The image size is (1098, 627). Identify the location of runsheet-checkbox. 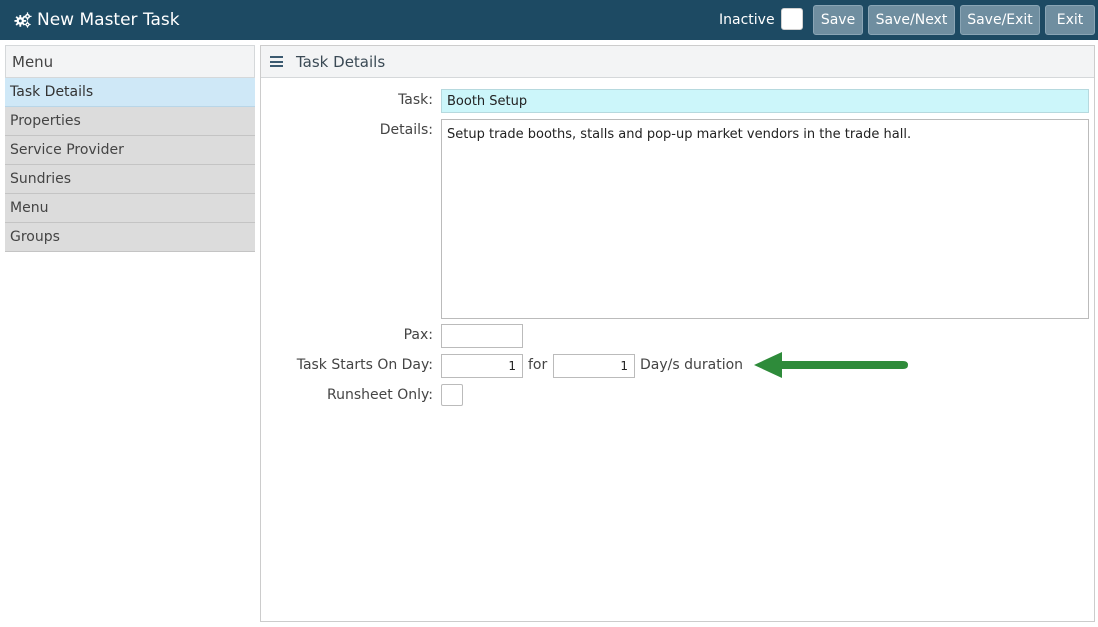
(452, 395).